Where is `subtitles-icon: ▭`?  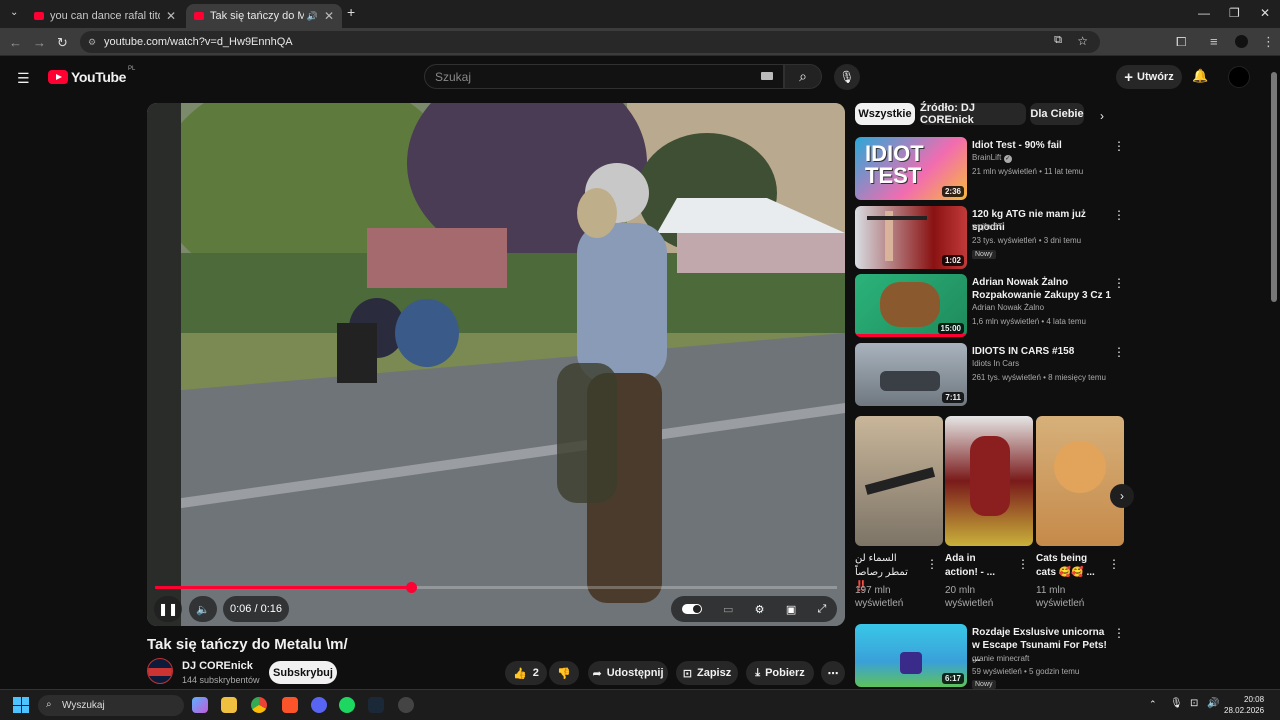
subtitles-icon: ▭ is located at coordinates (728, 609).